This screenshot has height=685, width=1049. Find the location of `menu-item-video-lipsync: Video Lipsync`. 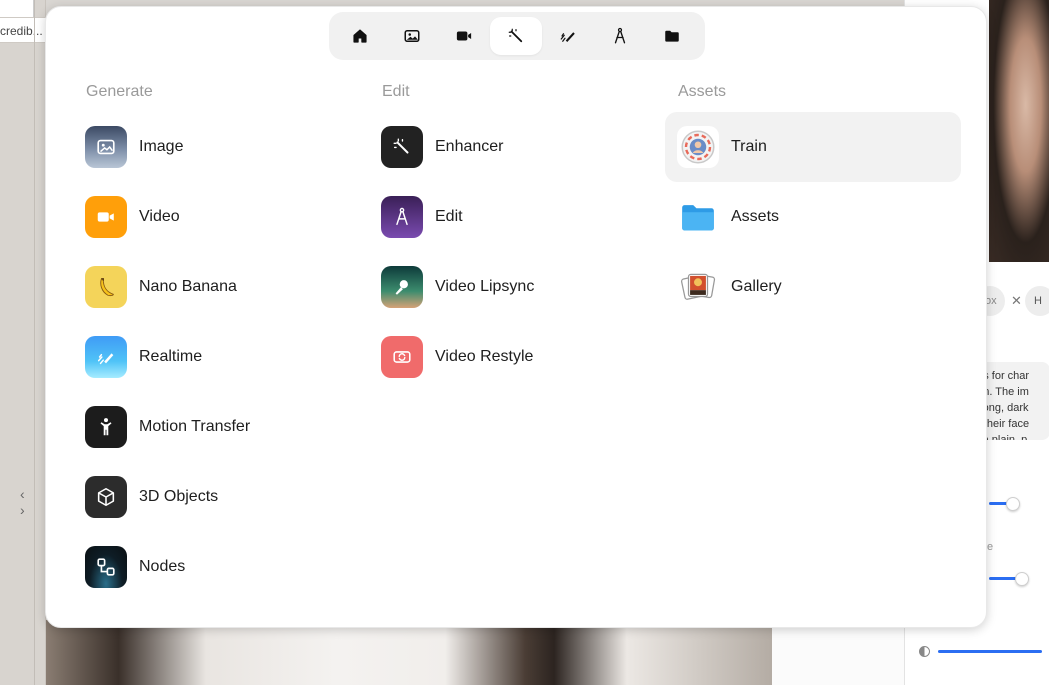

menu-item-video-lipsync: Video Lipsync is located at coordinates (529, 287).